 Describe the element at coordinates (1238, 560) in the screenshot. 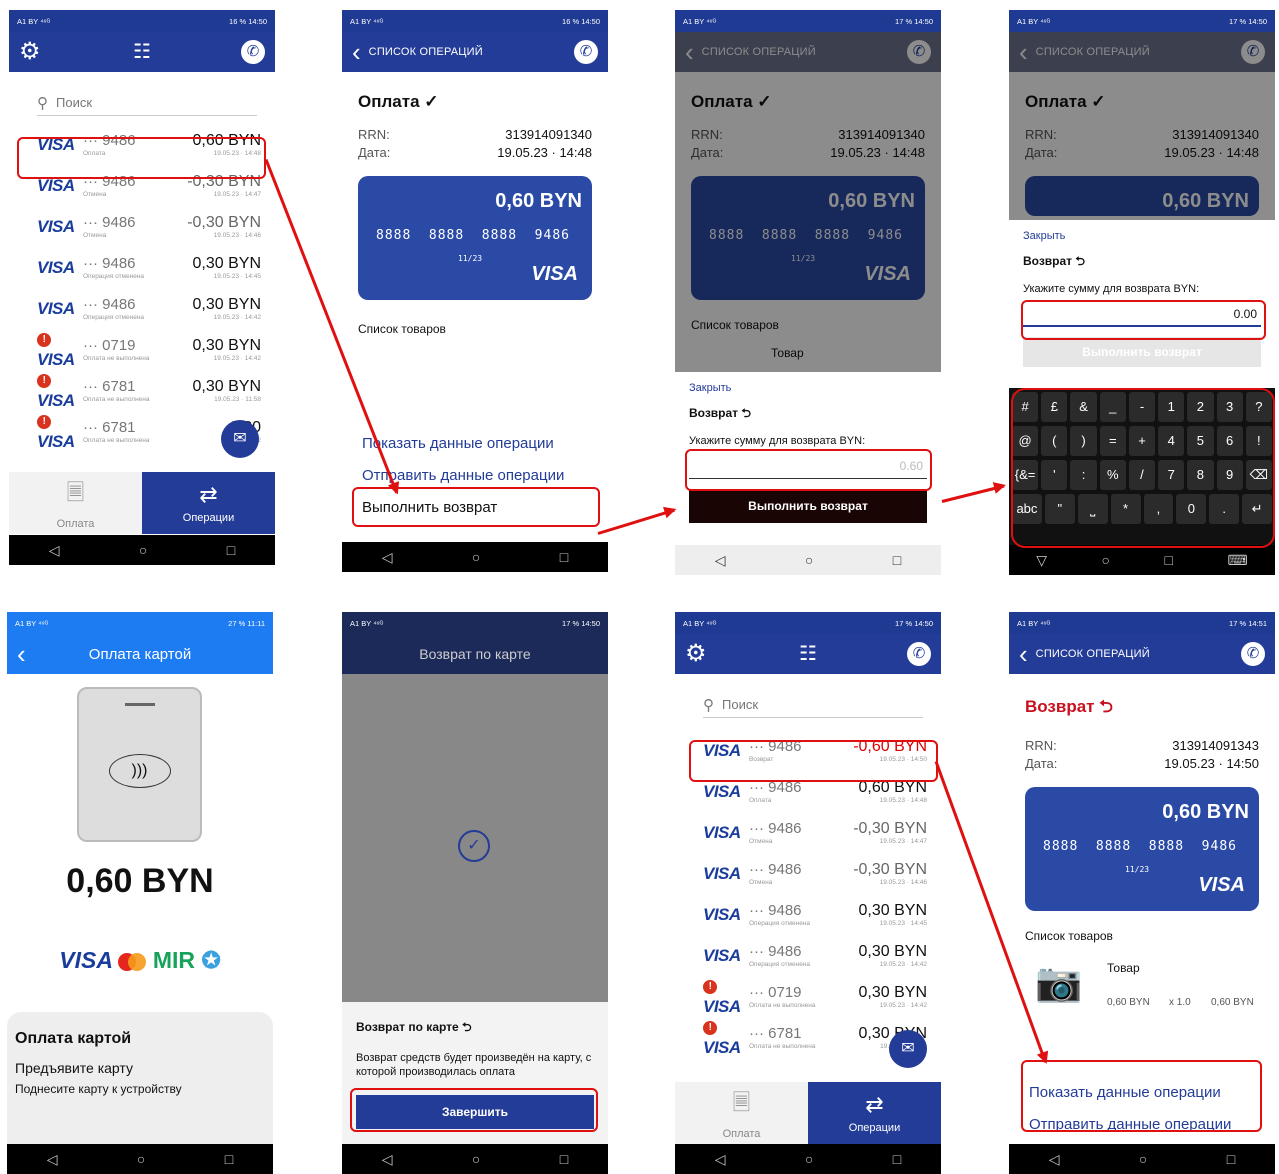

I see `keyboard-icon: ⌨` at that location.